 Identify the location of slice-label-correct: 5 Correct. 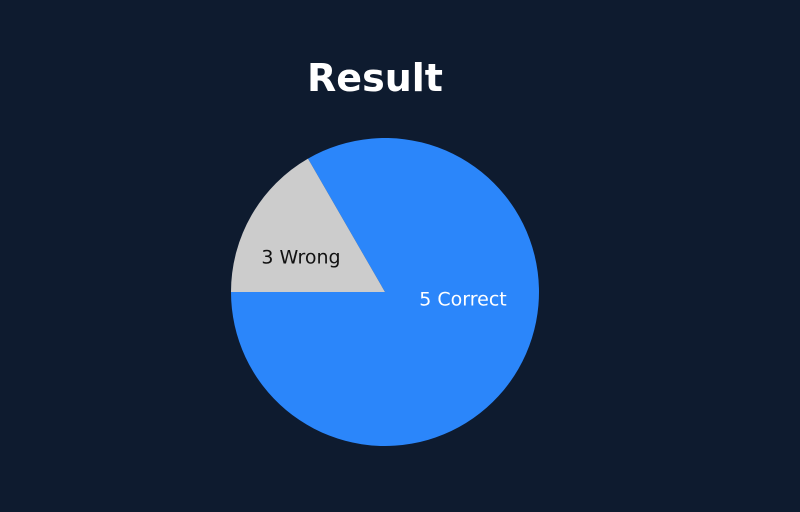
(462, 300).